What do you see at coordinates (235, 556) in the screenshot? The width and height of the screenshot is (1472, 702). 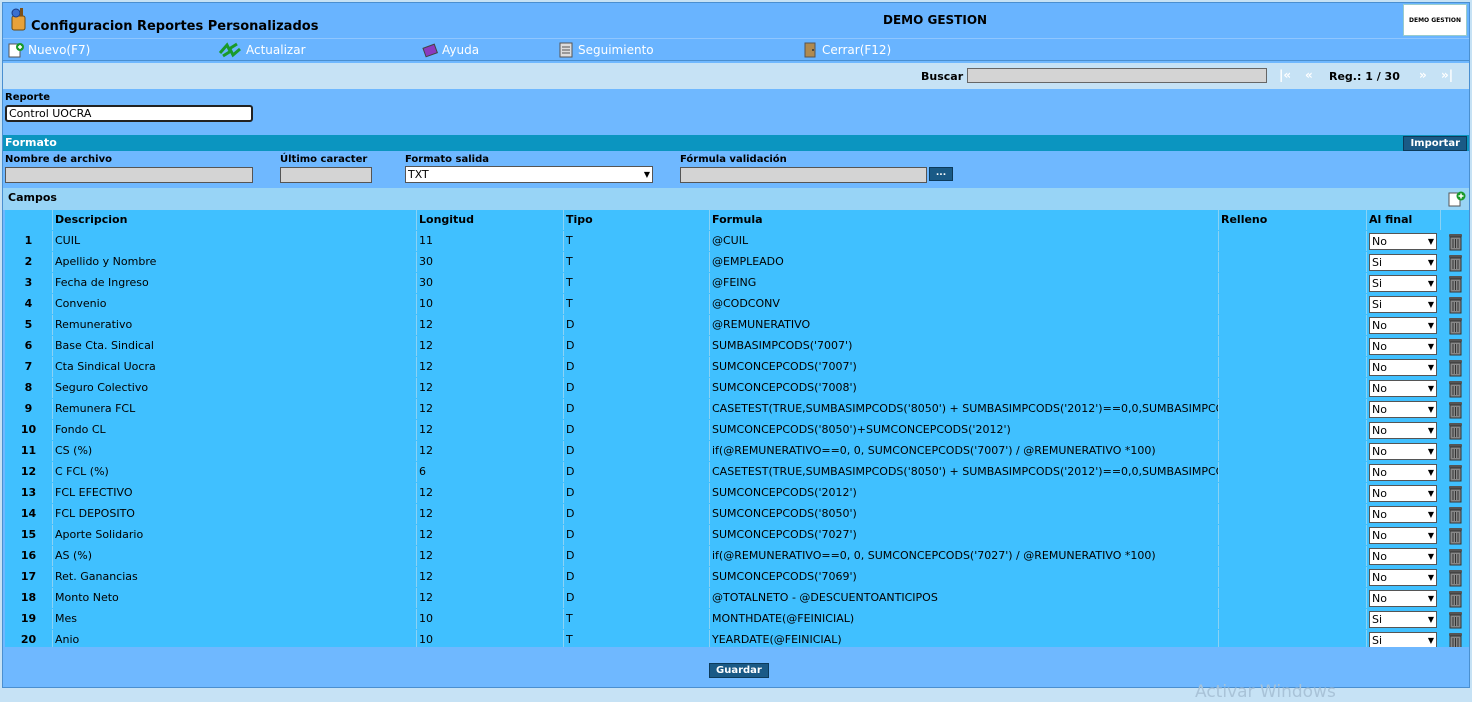 I see `cell-descripcion: AS (%)` at bounding box center [235, 556].